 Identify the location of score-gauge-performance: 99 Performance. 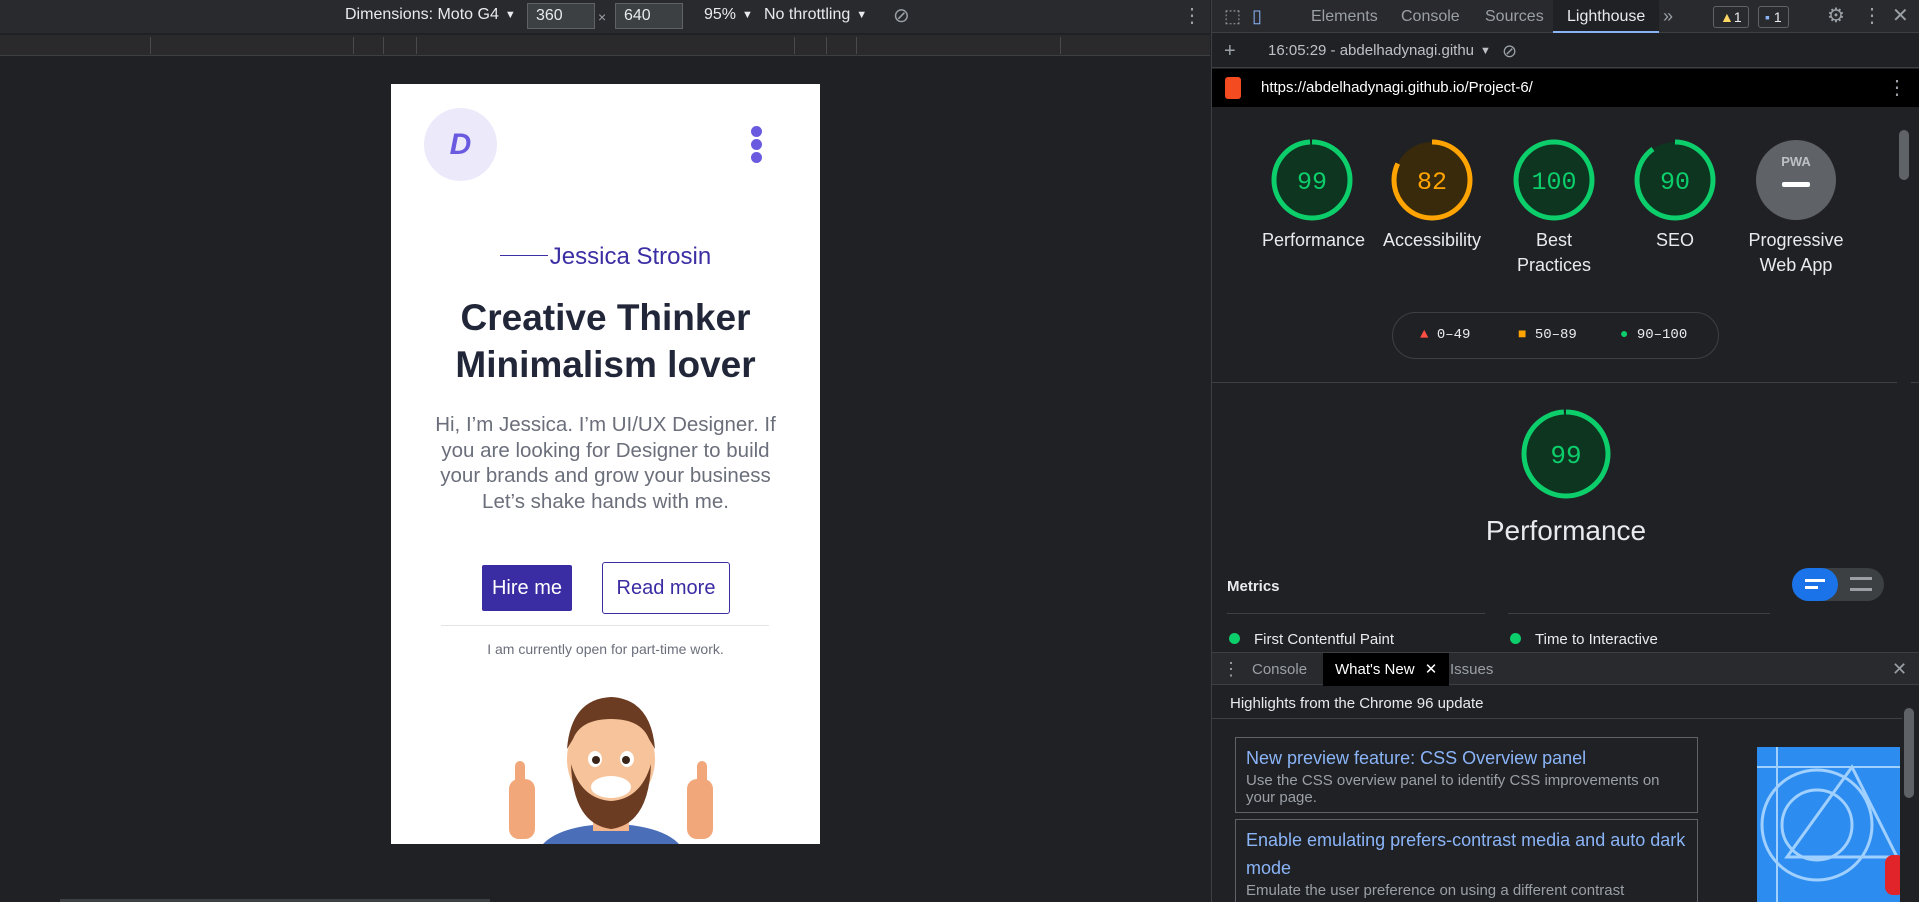
(1314, 195).